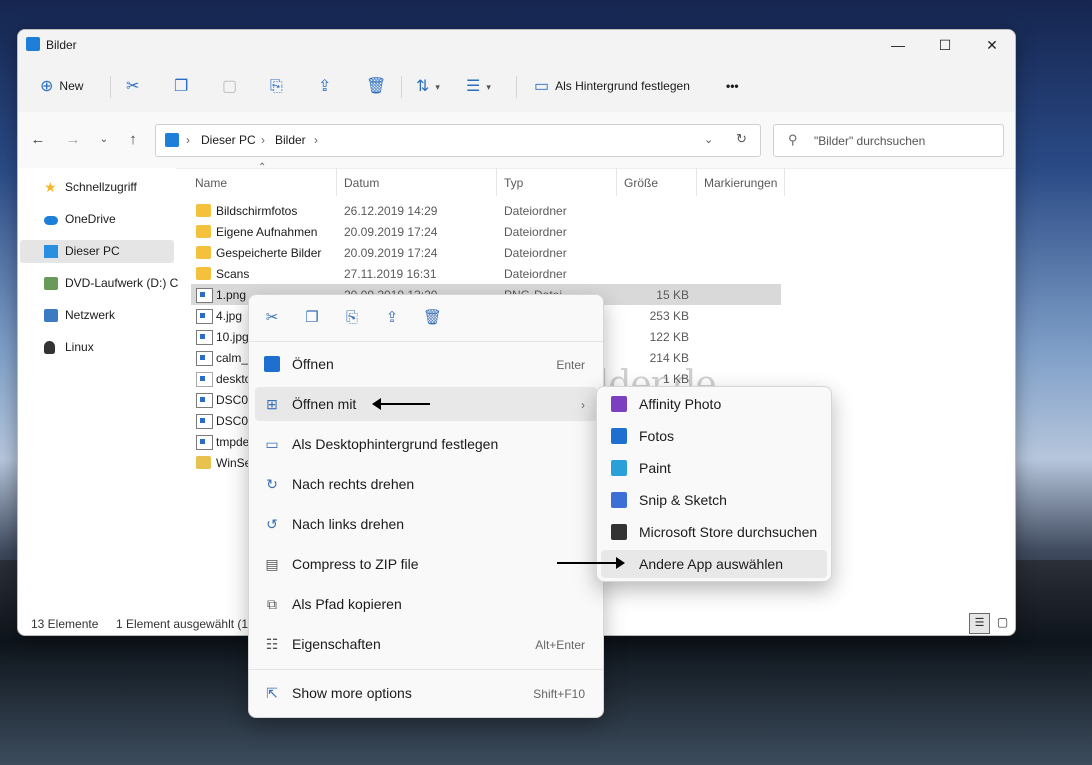  I want to click on file-size: 214 KB, so click(669, 358).